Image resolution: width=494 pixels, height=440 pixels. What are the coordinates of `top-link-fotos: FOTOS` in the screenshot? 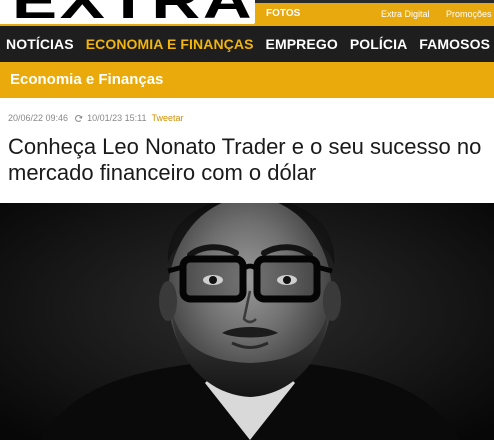 It's located at (283, 13).